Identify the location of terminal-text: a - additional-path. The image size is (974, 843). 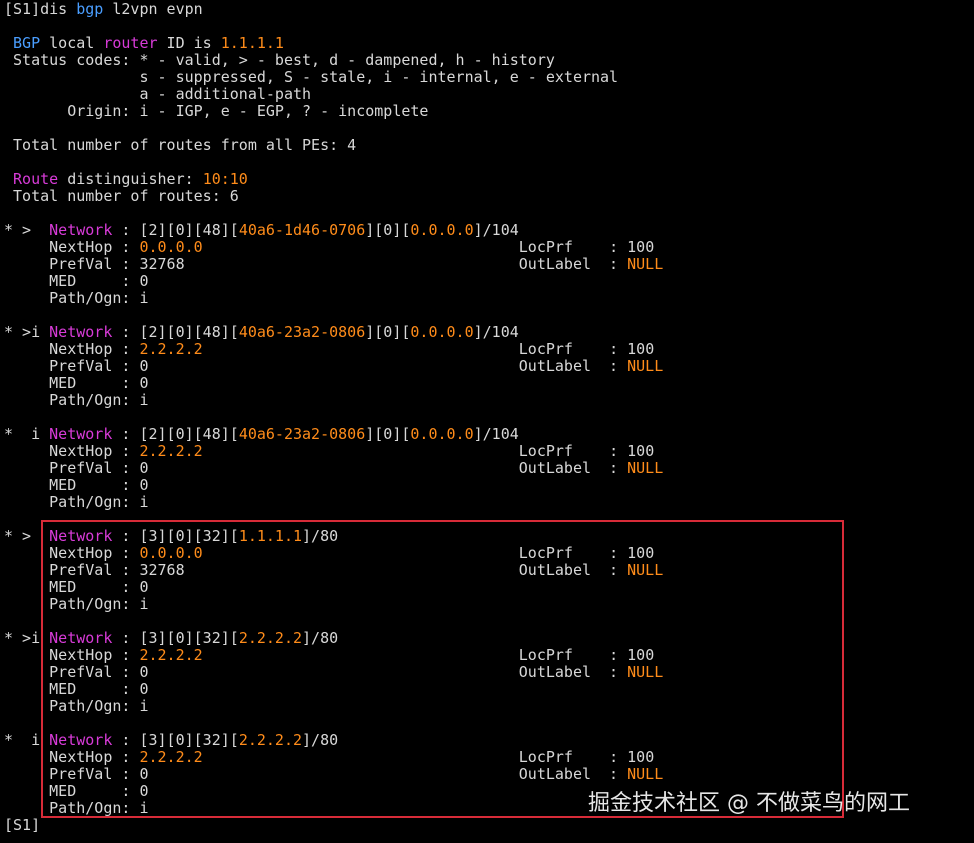
(158, 94).